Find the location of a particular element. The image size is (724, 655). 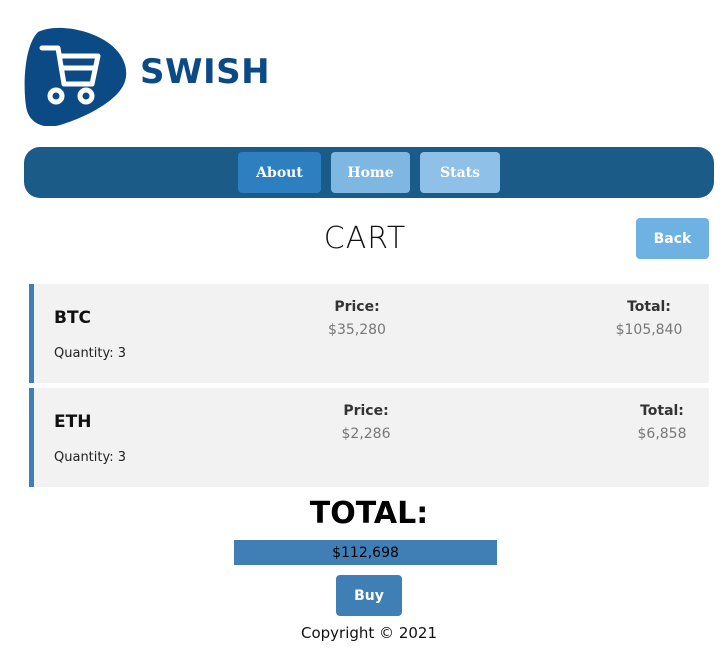

price-value: $35,280 is located at coordinates (357, 330).